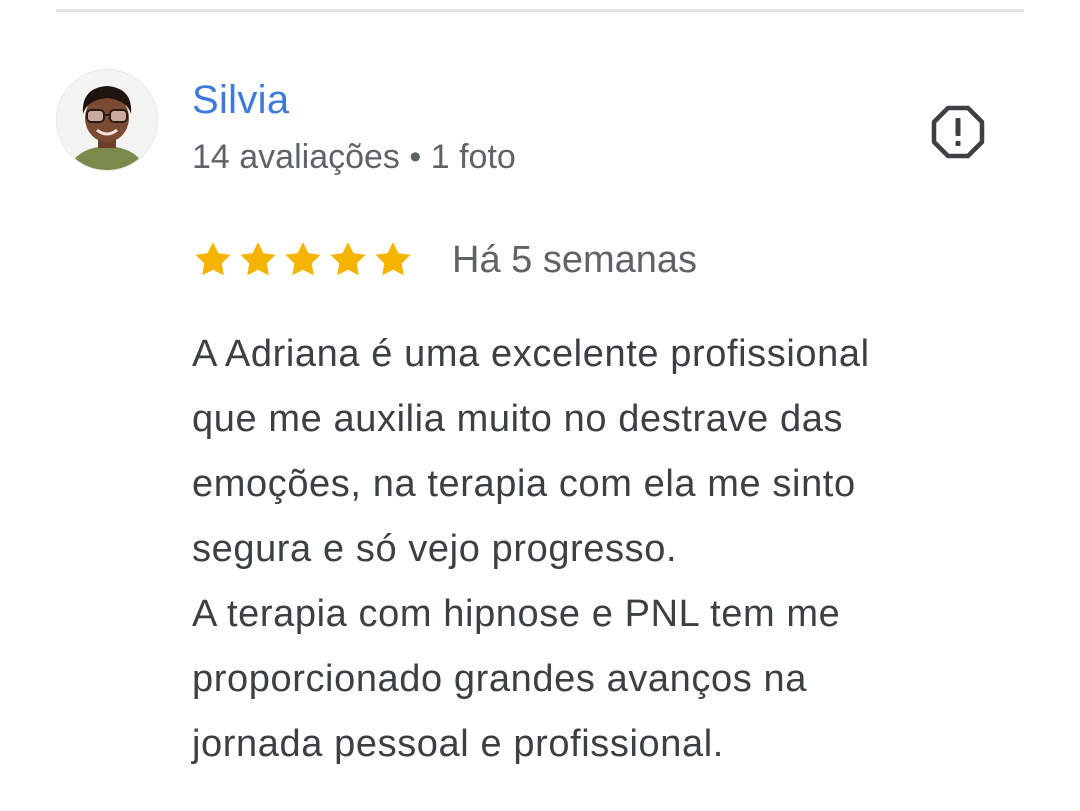  I want to click on review-text-line: jornada pessoal e profissional., so click(458, 744).